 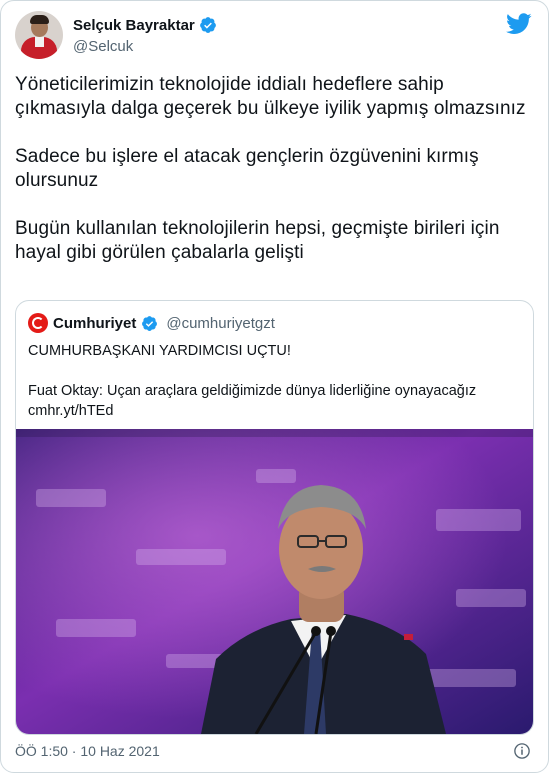 I want to click on tweet-timestamp: ÖÖ 1:50 · 10 Haz 2021, so click(x=87, y=751).